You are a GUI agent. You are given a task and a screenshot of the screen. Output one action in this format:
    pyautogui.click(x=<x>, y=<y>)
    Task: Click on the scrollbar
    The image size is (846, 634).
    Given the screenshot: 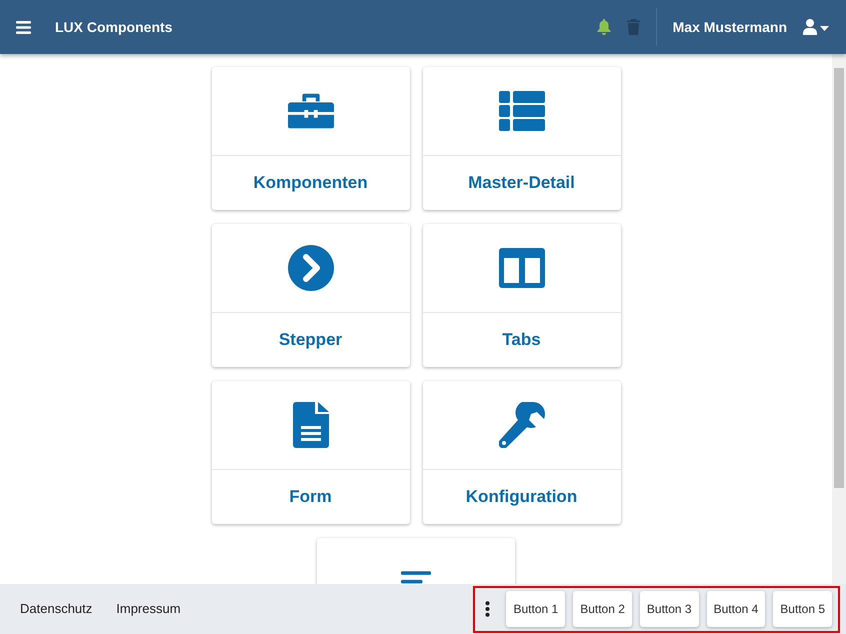 What is the action you would take?
    pyautogui.click(x=839, y=319)
    